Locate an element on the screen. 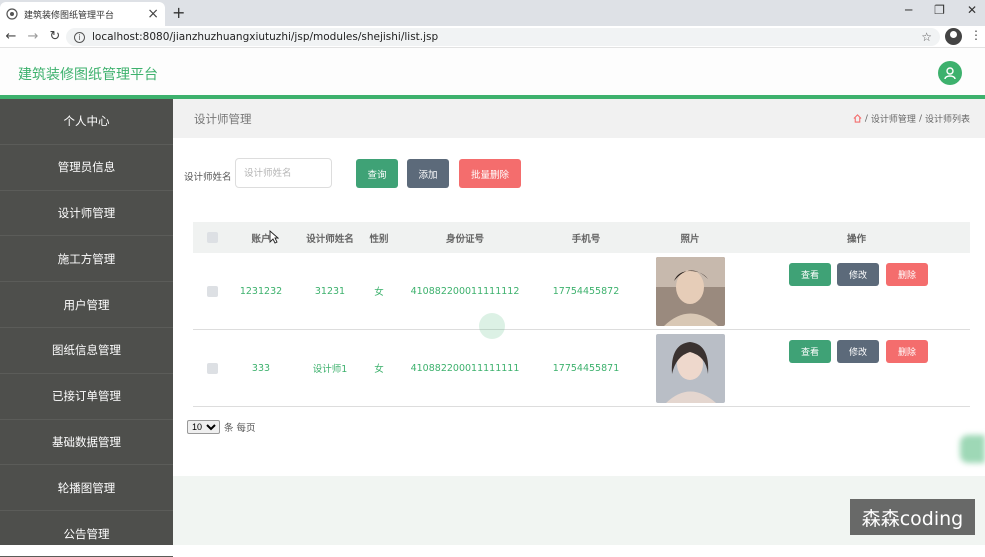 The width and height of the screenshot is (985, 557). sidebar-item-label: 基础数据管理 is located at coordinates (86, 441).